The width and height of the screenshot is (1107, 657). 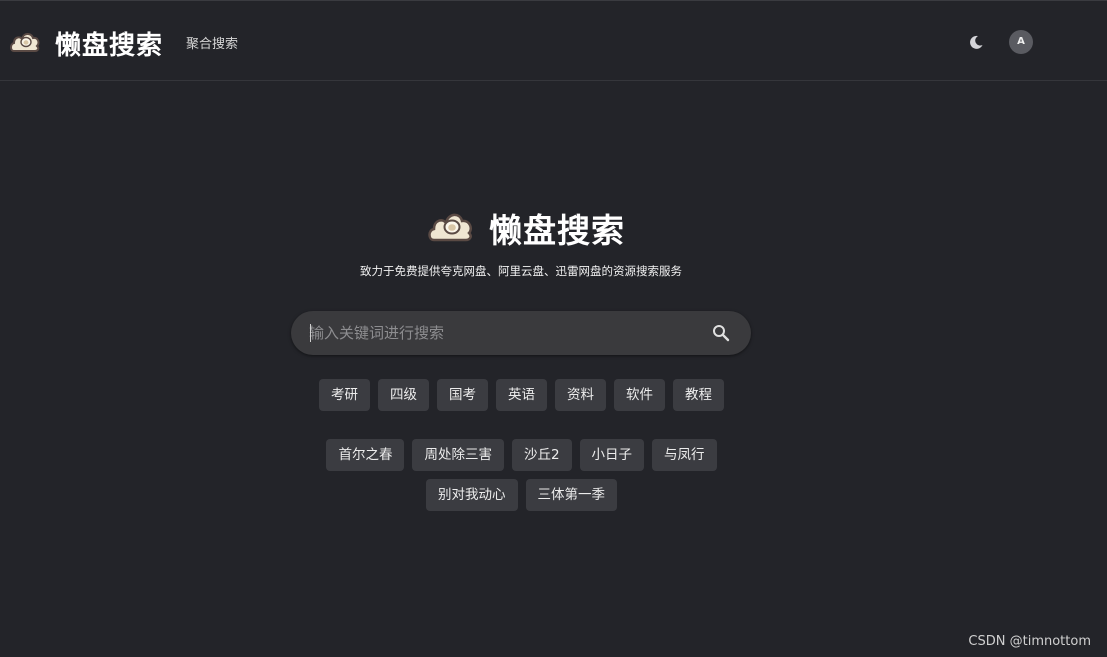 What do you see at coordinates (698, 395) in the screenshot?
I see `tag-category: 教程` at bounding box center [698, 395].